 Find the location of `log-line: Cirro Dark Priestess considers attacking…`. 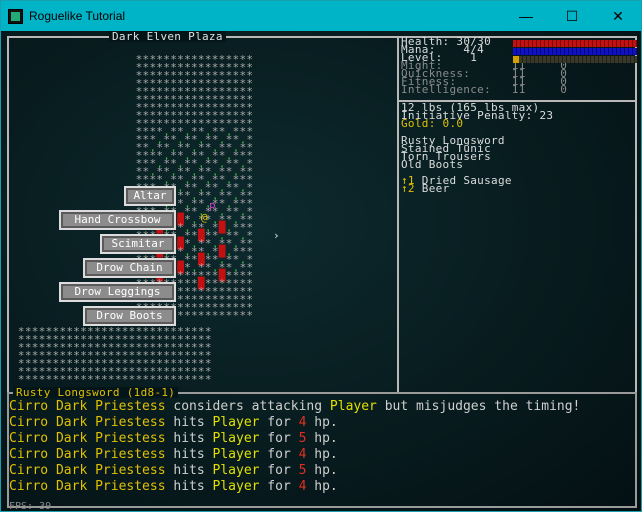

log-line: Cirro Dark Priestess considers attacking… is located at coordinates (294, 407).